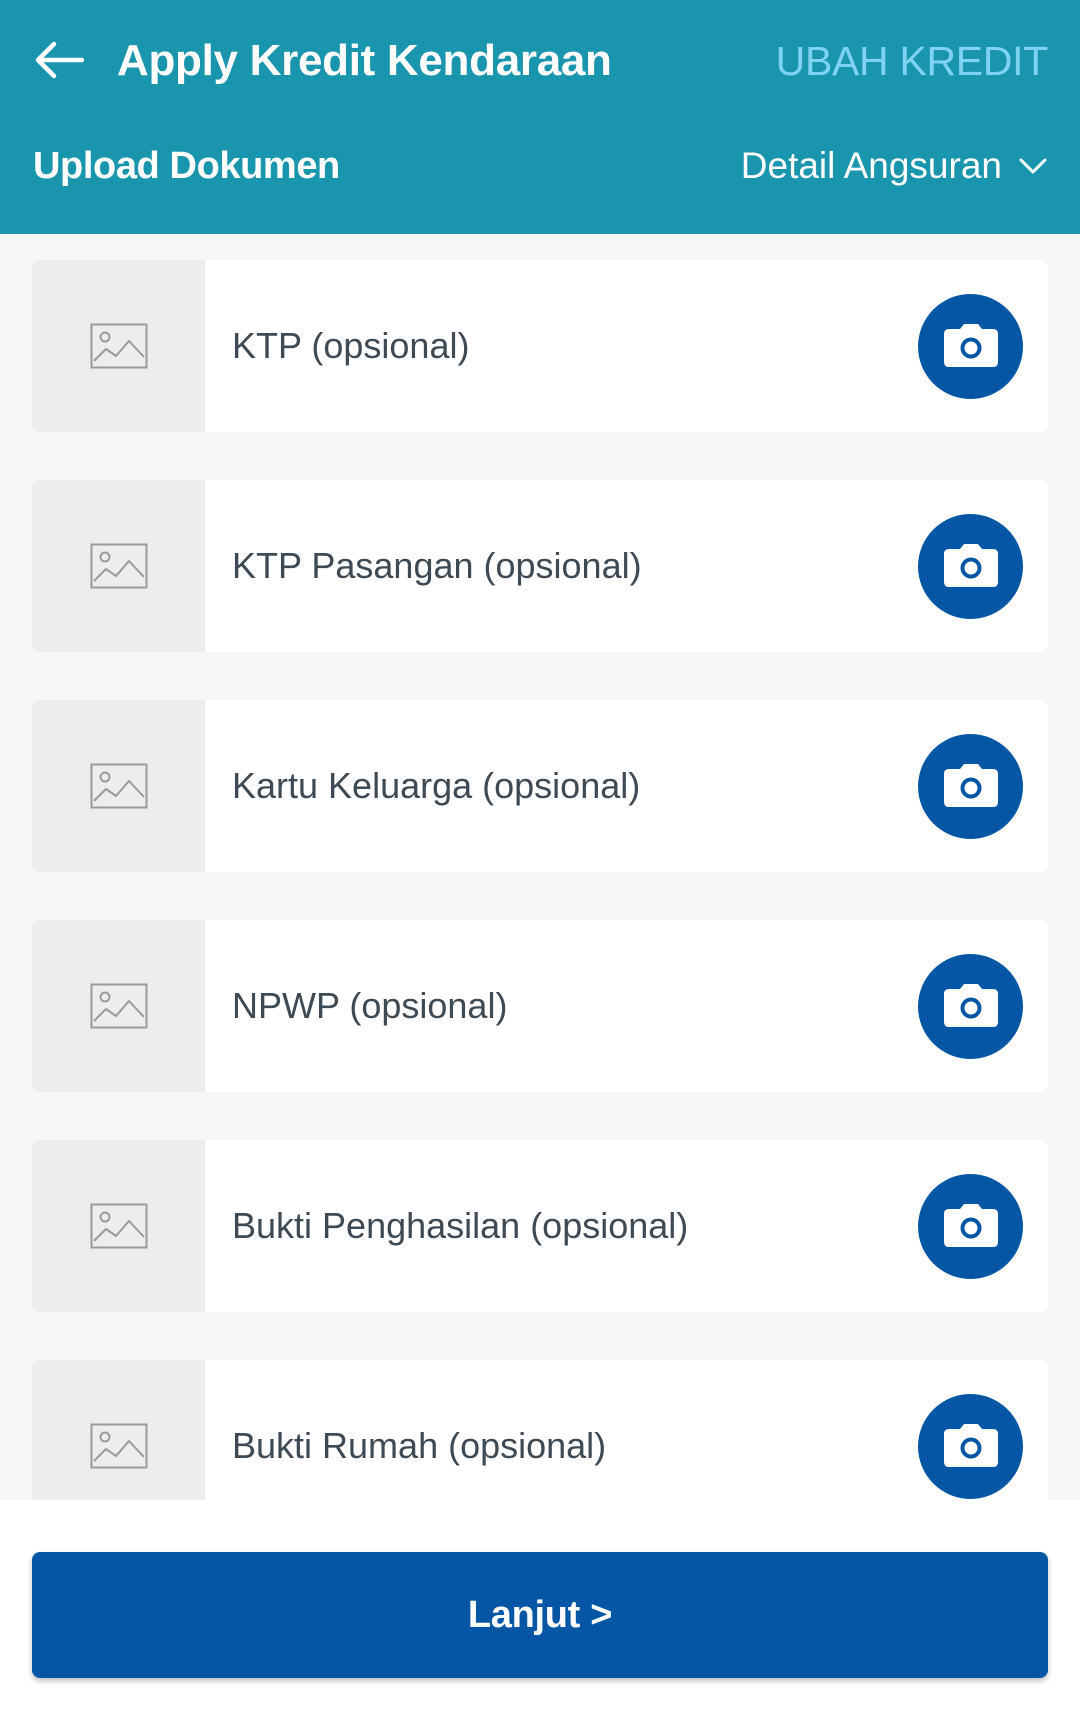 This screenshot has width=1080, height=1731. Describe the element at coordinates (912, 61) in the screenshot. I see `ubah-kredit-button: UBAH KREDIT` at that location.